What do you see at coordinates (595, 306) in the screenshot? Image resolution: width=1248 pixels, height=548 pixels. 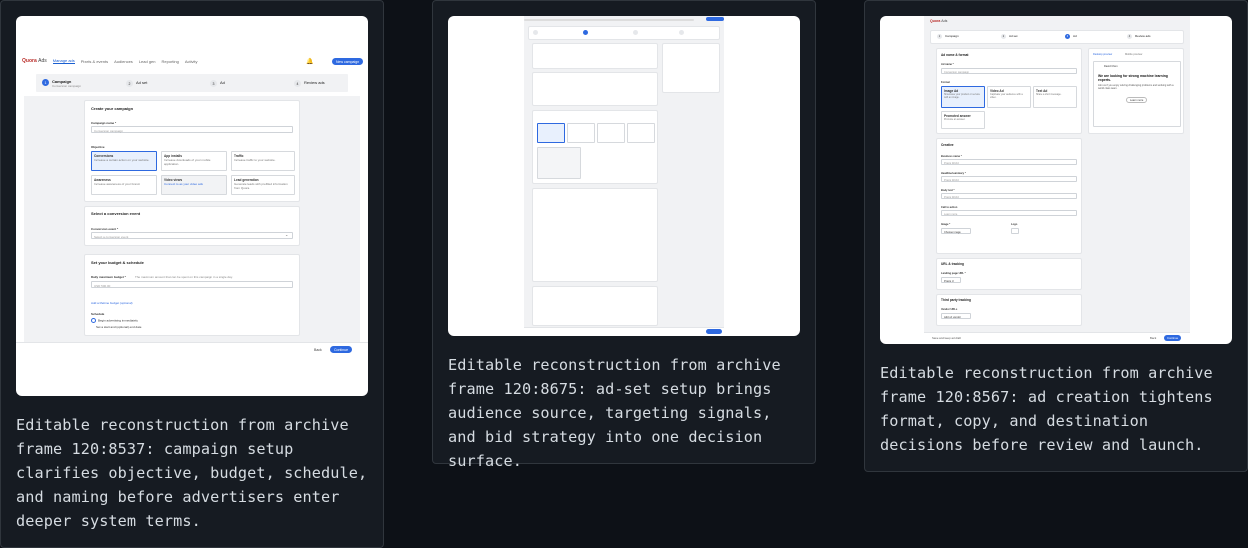 I see `bid-panel` at bounding box center [595, 306].